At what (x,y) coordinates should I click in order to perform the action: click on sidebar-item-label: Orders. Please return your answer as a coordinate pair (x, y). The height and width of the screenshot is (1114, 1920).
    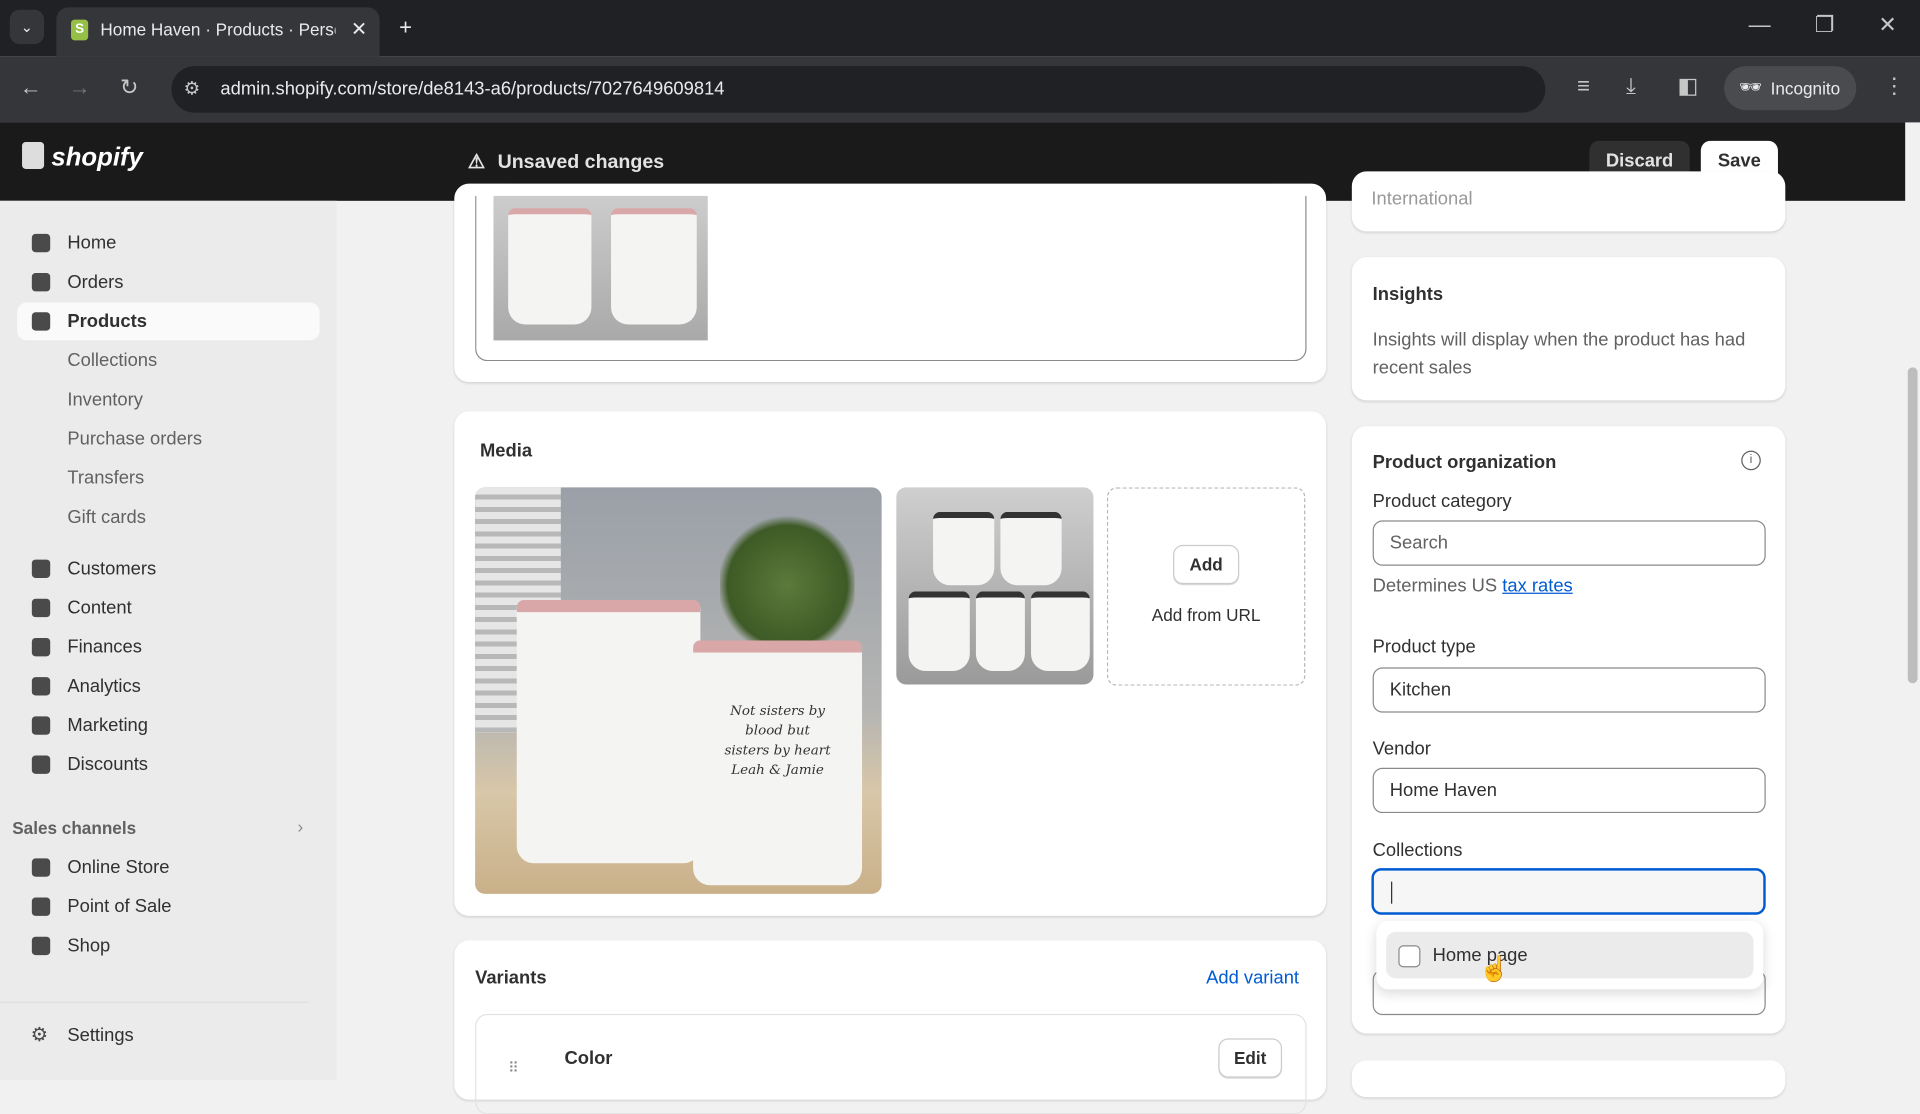
    Looking at the image, I should click on (95, 282).